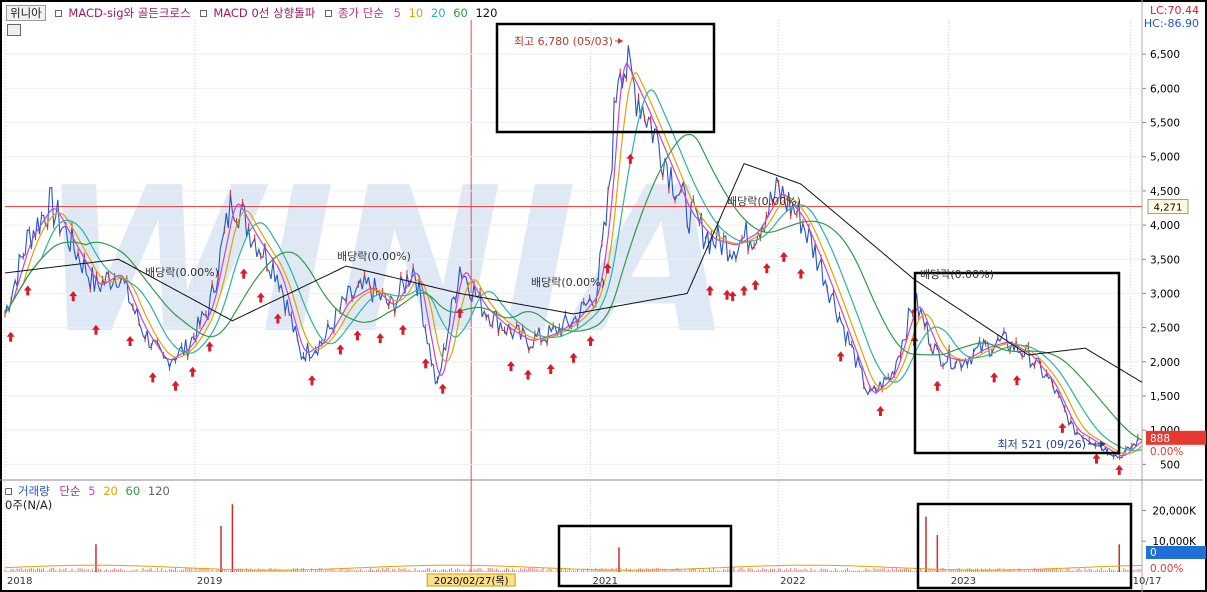 The height and width of the screenshot is (592, 1207). Describe the element at coordinates (1147, 581) in the screenshot. I see `x-tick-label: 10/17` at that location.